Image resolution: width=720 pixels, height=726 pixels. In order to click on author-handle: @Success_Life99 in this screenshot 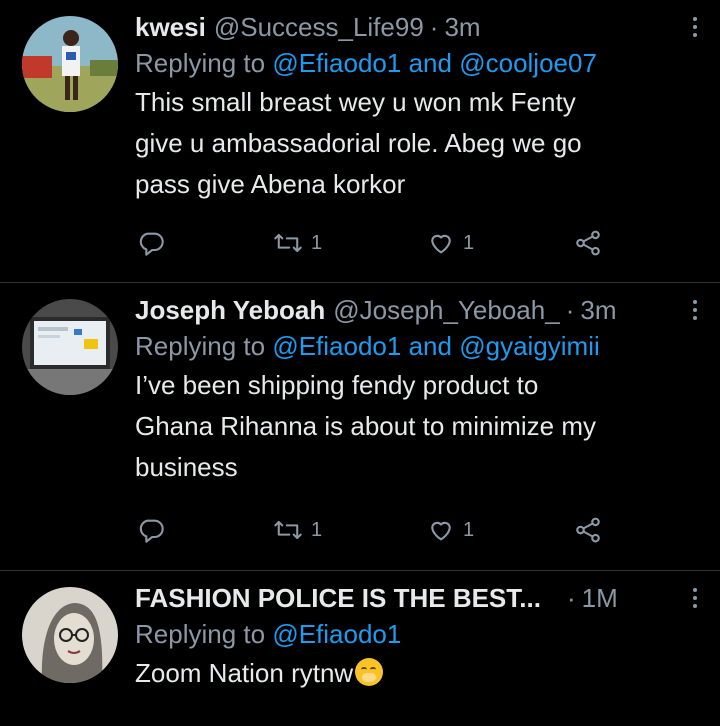, I will do `click(319, 27)`.